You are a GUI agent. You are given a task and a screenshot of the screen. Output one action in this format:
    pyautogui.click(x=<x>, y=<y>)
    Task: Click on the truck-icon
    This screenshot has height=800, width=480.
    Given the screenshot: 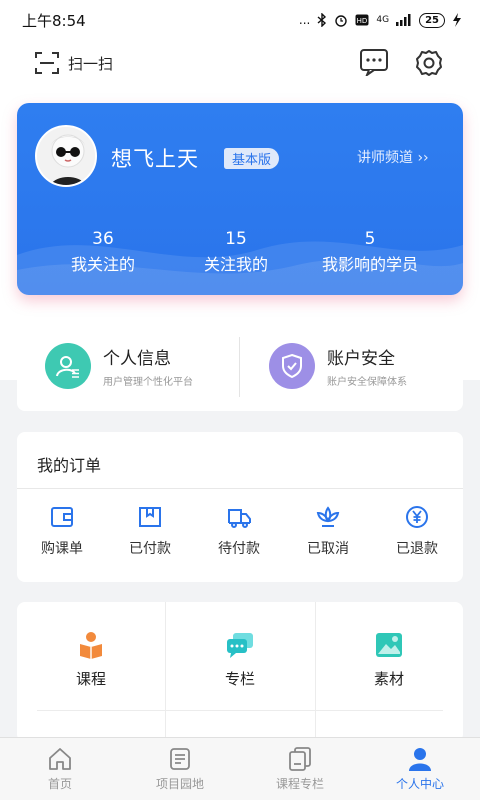 What is the action you would take?
    pyautogui.click(x=239, y=518)
    